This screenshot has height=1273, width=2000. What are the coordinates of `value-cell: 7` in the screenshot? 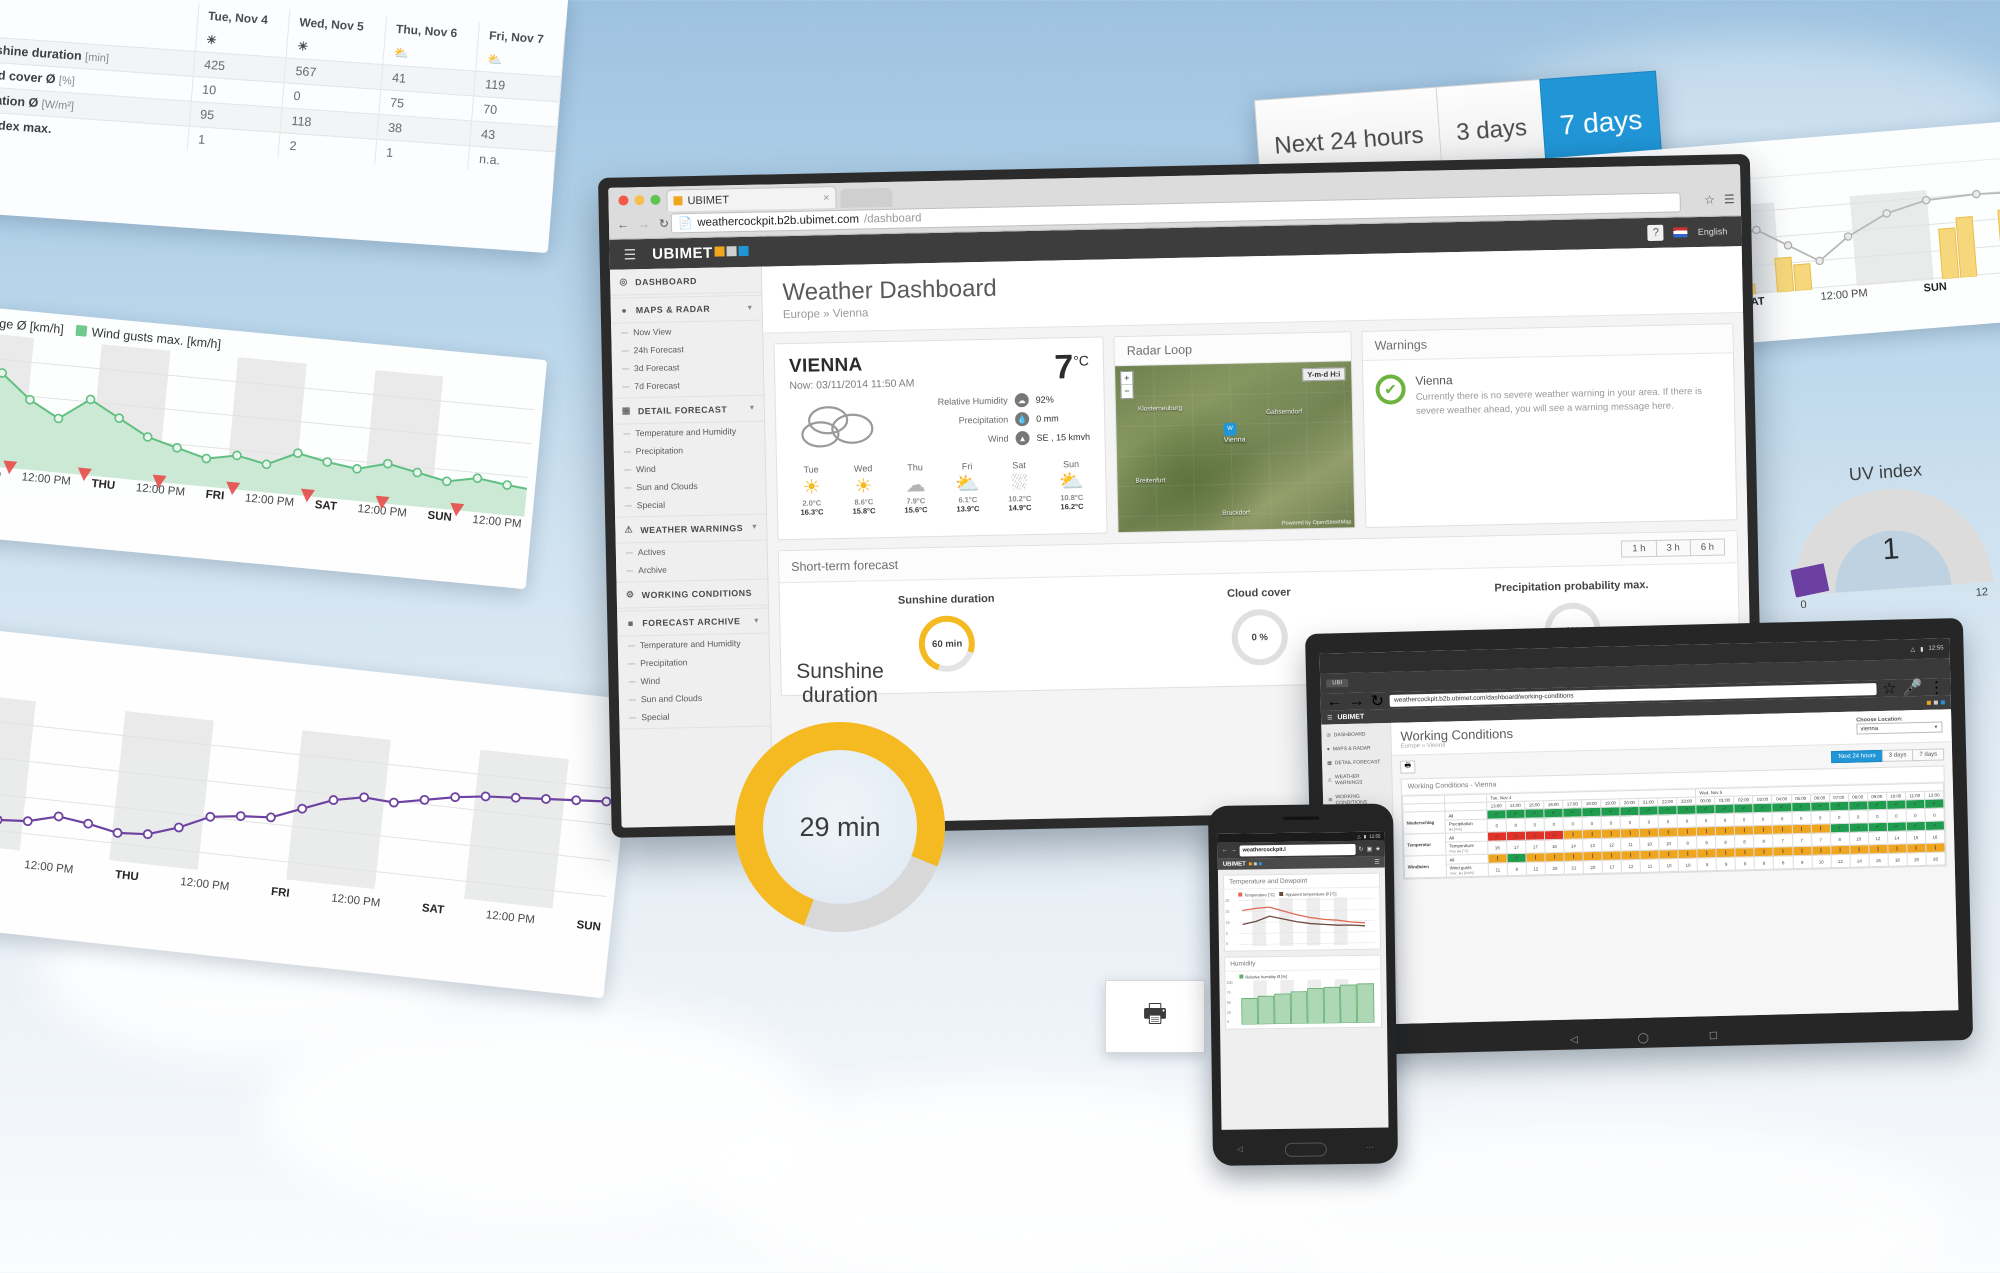 It's located at (1782, 840).